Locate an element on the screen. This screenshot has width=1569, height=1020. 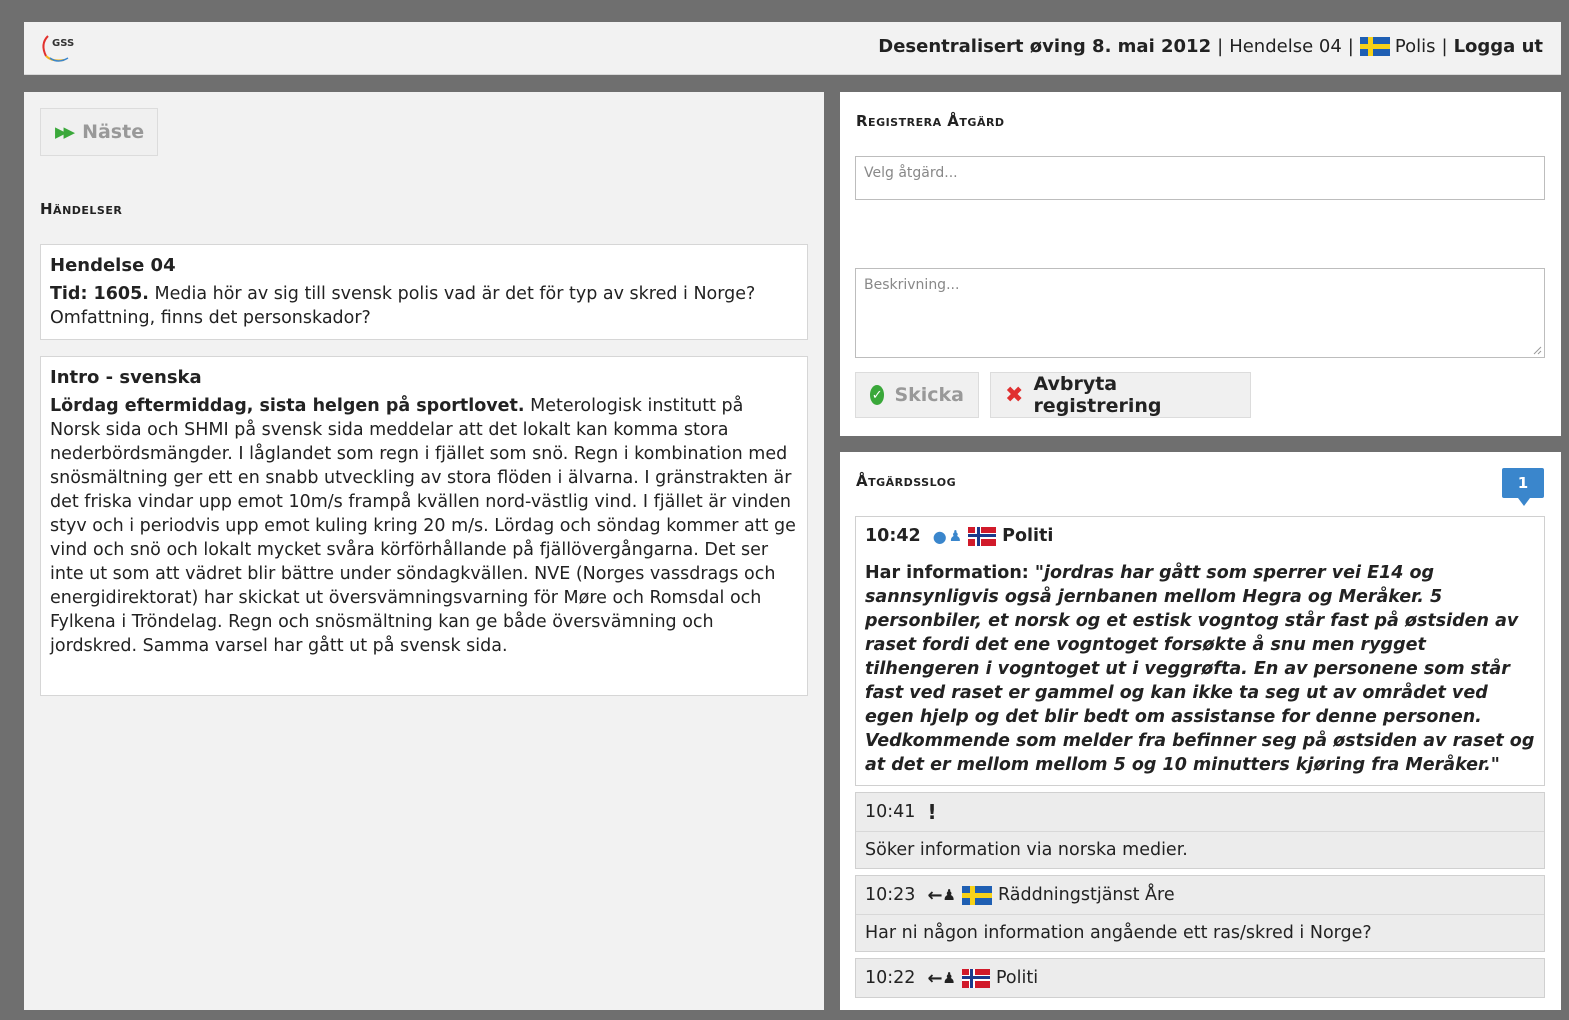
send-button-label: Skicka is located at coordinates (929, 395).